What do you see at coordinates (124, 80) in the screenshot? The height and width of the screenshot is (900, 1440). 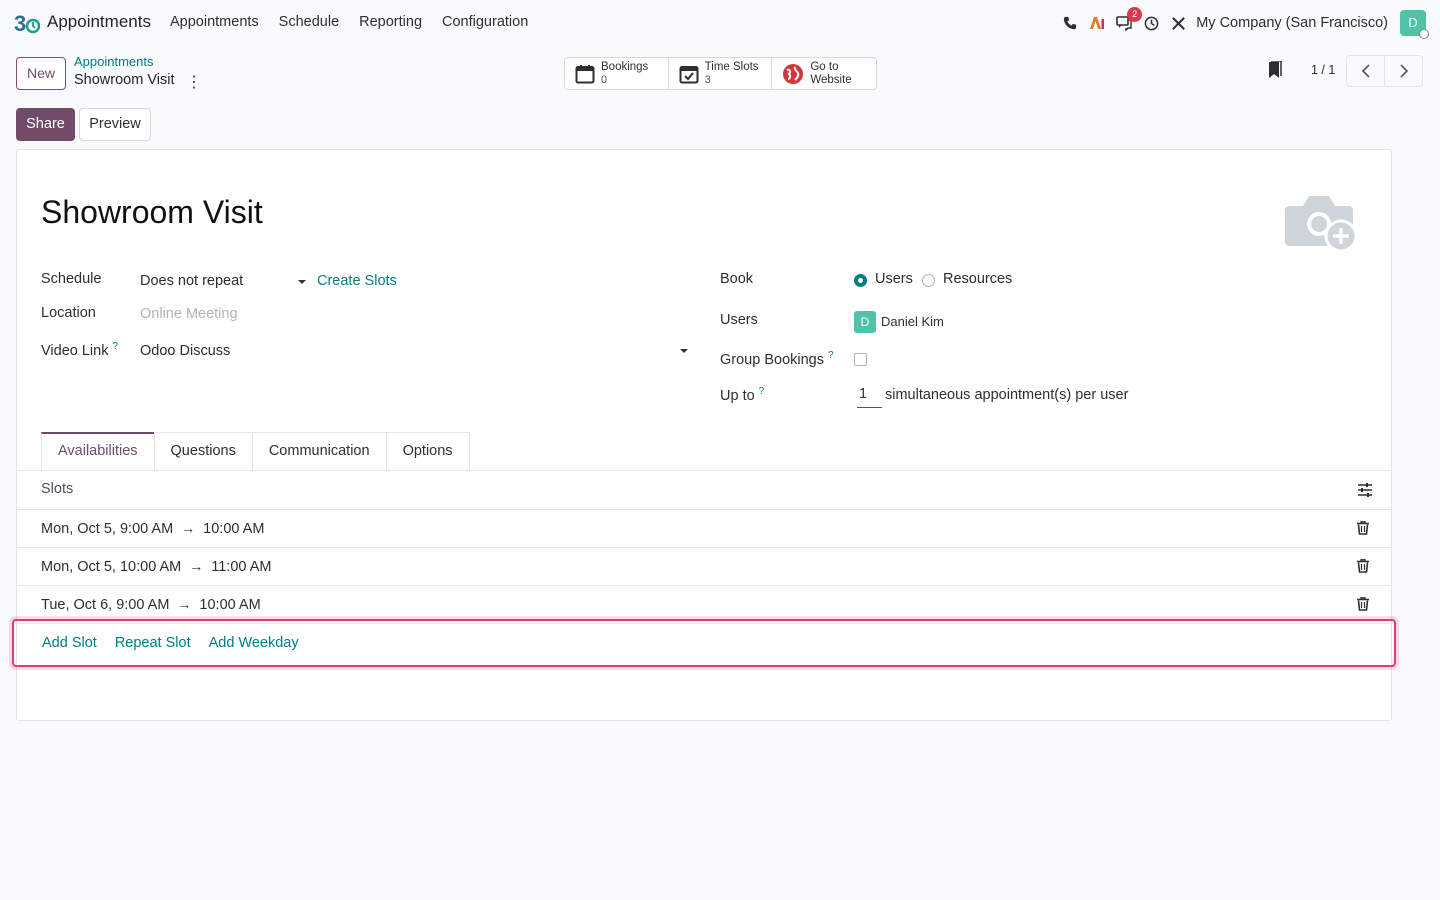 I see `breadcrumb-current: Showroom Visit` at bounding box center [124, 80].